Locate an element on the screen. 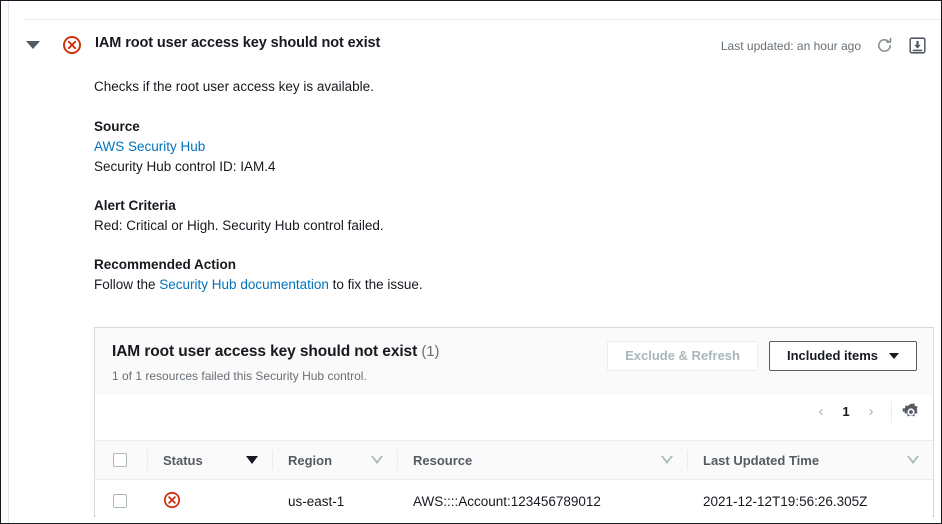 The height and width of the screenshot is (524, 942). column-header-resource: Resource is located at coordinates (542, 460).